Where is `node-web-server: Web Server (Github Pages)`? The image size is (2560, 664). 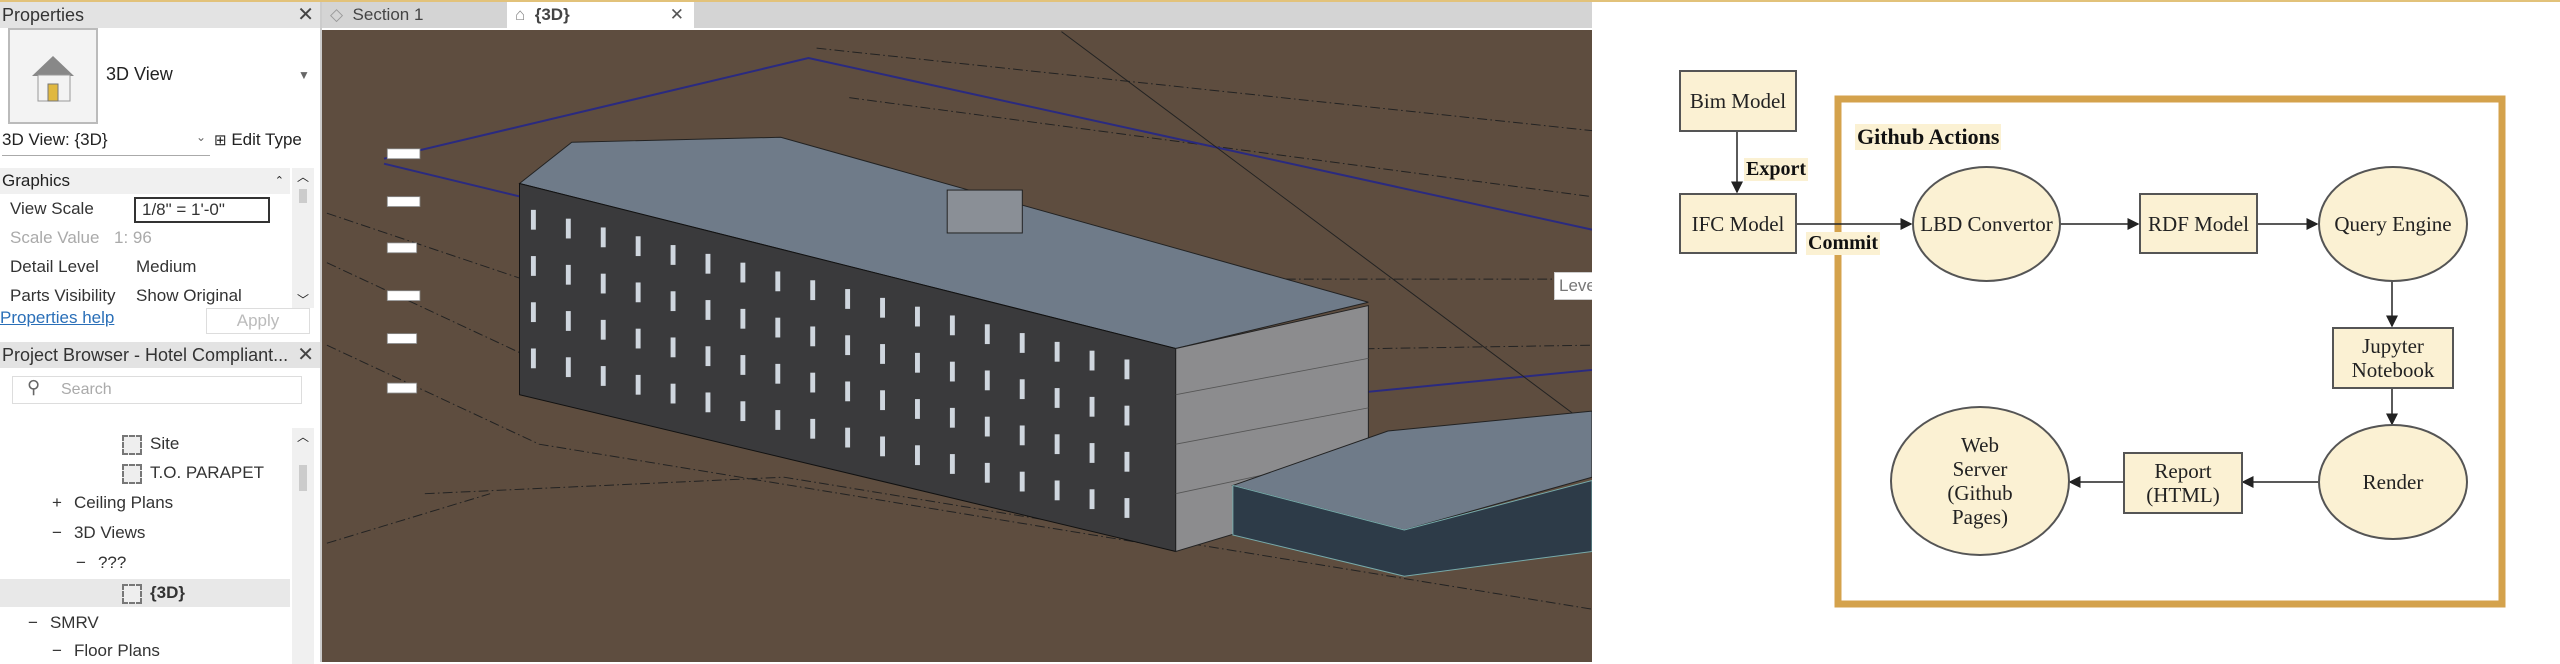
node-web-server: Web Server (Github Pages) is located at coordinates (1980, 481).